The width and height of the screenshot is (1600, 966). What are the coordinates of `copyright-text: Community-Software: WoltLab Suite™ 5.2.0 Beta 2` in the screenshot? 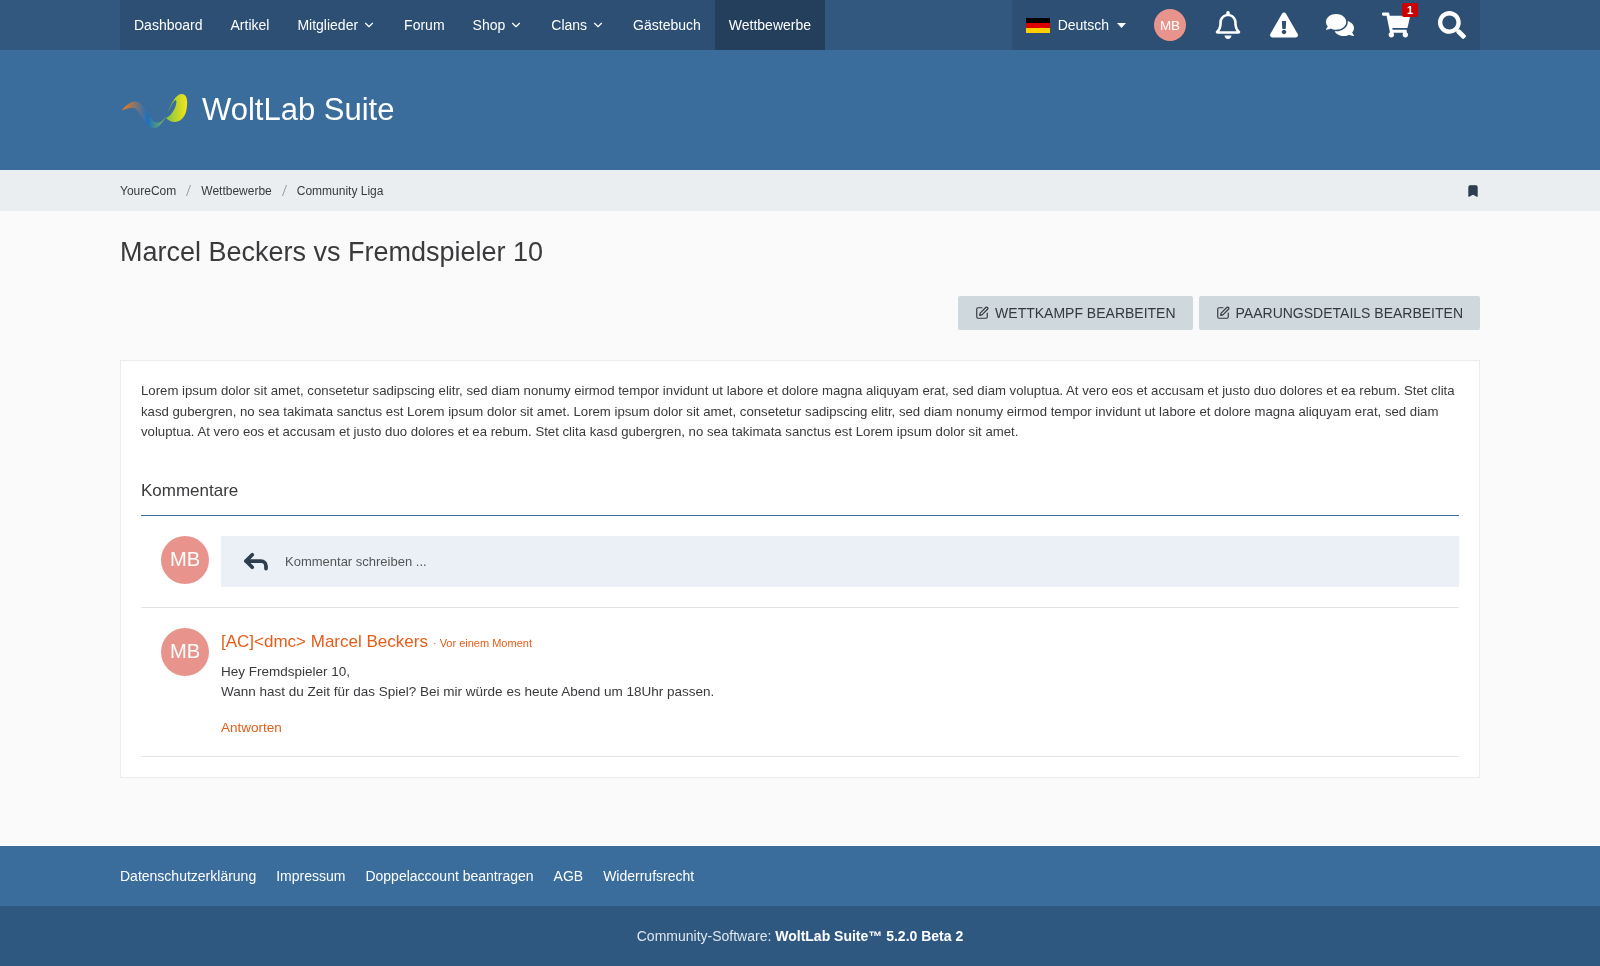 It's located at (800, 936).